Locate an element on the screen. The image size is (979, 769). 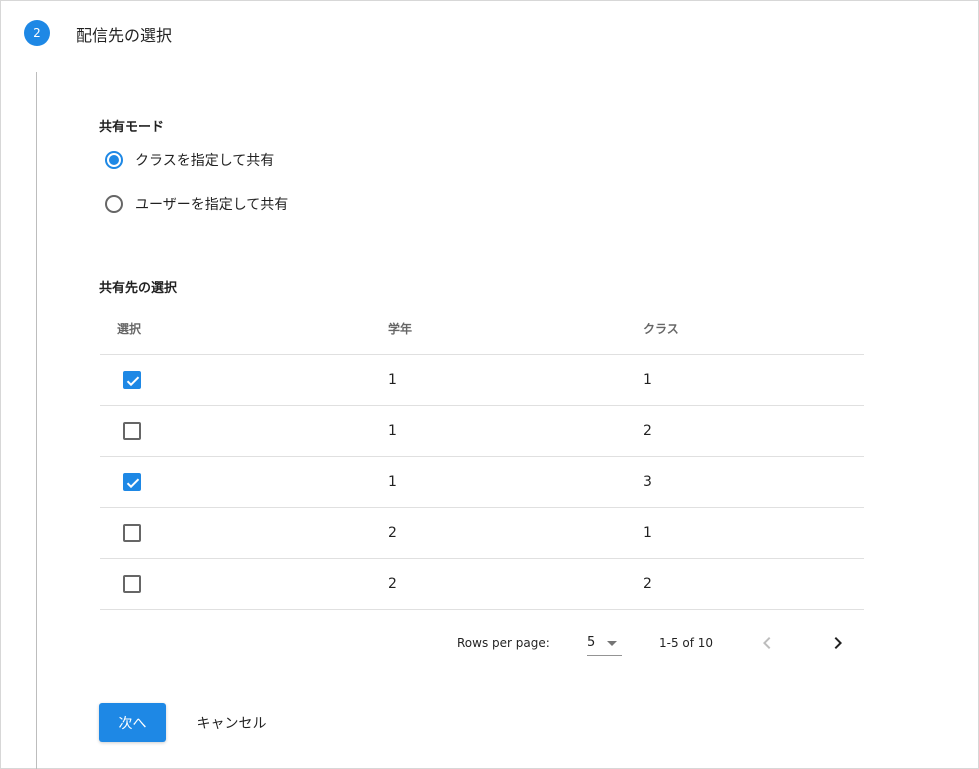
radio-share-by-class: クラスを指定して共有 is located at coordinates (189, 160).